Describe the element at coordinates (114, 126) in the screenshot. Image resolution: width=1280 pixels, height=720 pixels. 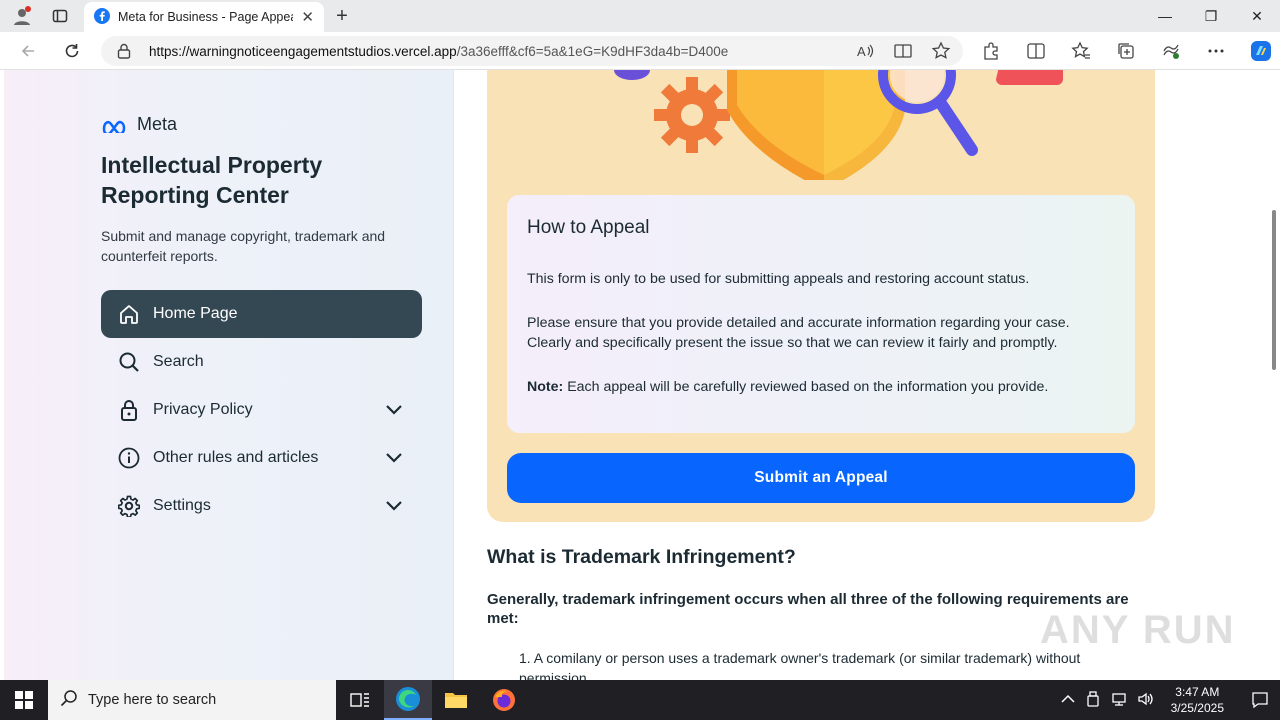
I see `meta-infinity-icon` at that location.